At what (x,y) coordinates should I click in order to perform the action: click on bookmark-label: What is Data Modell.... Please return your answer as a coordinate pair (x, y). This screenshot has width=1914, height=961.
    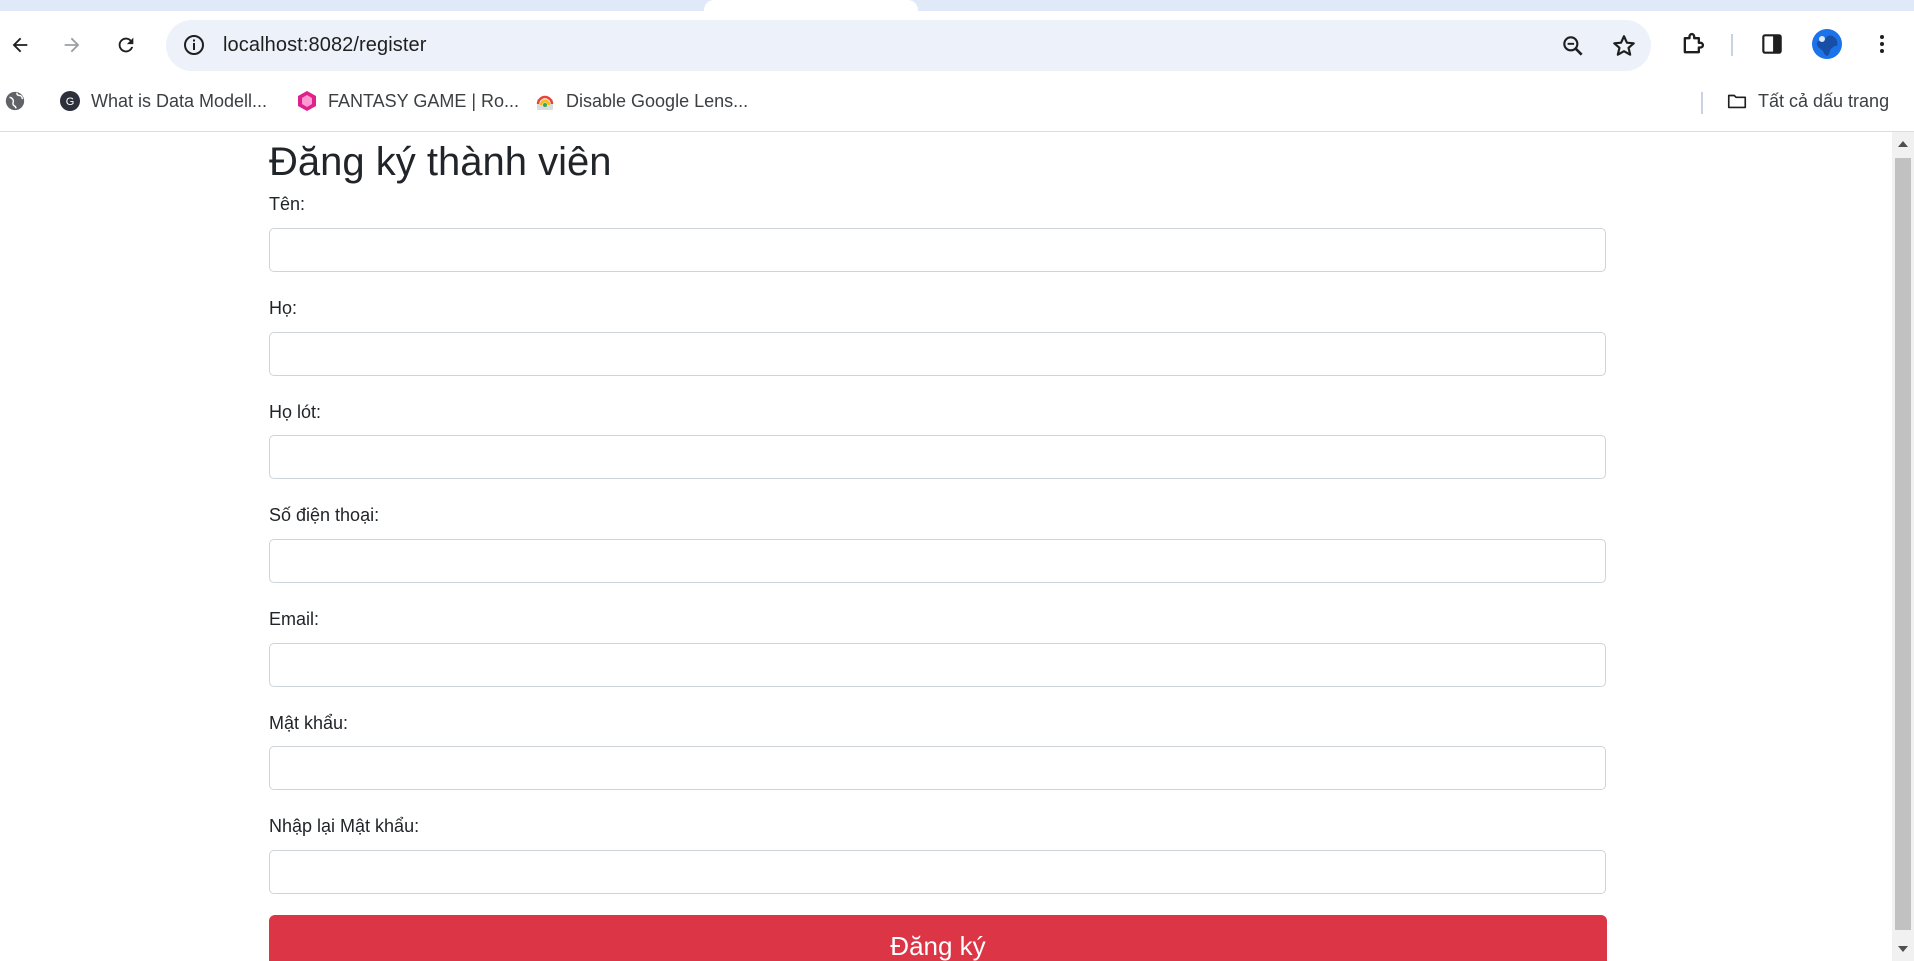
    Looking at the image, I should click on (179, 100).